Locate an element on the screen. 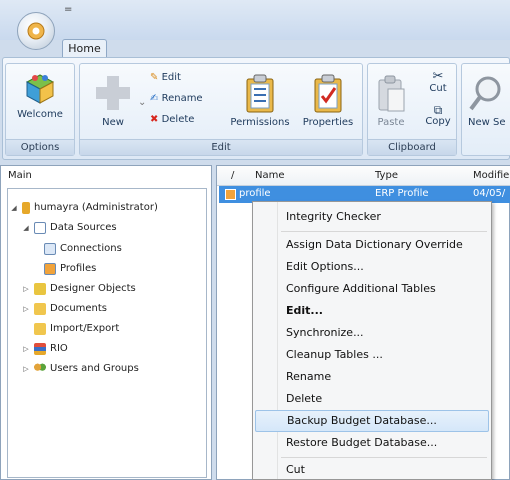  edit-button: ✎ Edit is located at coordinates (165, 77).